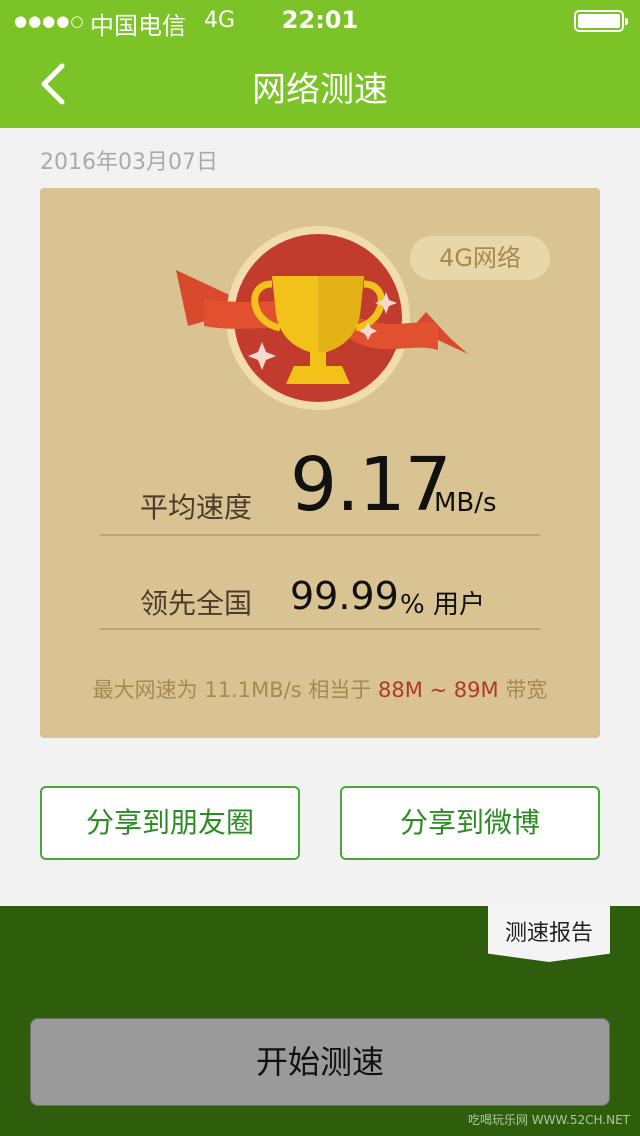  Describe the element at coordinates (196, 603) in the screenshot. I see `rank-label: 领先全国` at that location.